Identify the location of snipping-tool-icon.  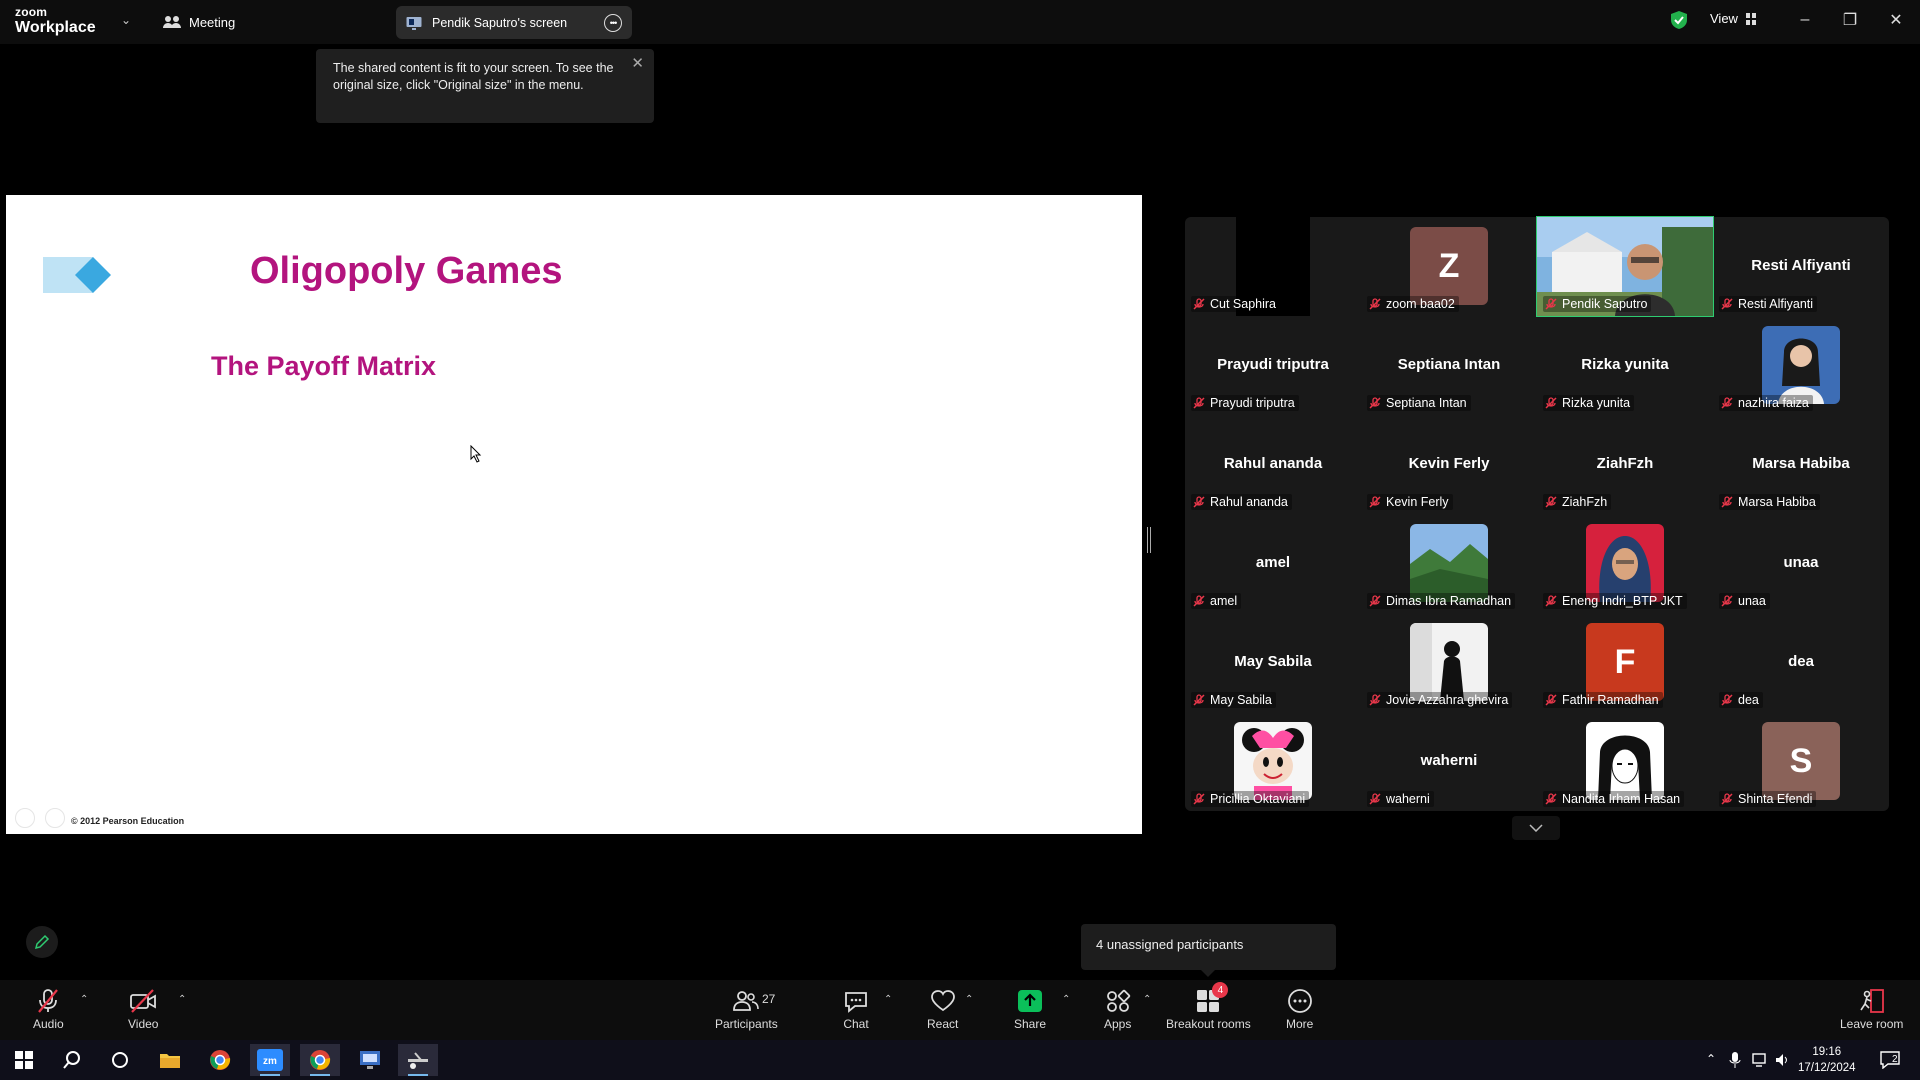
(418, 1060).